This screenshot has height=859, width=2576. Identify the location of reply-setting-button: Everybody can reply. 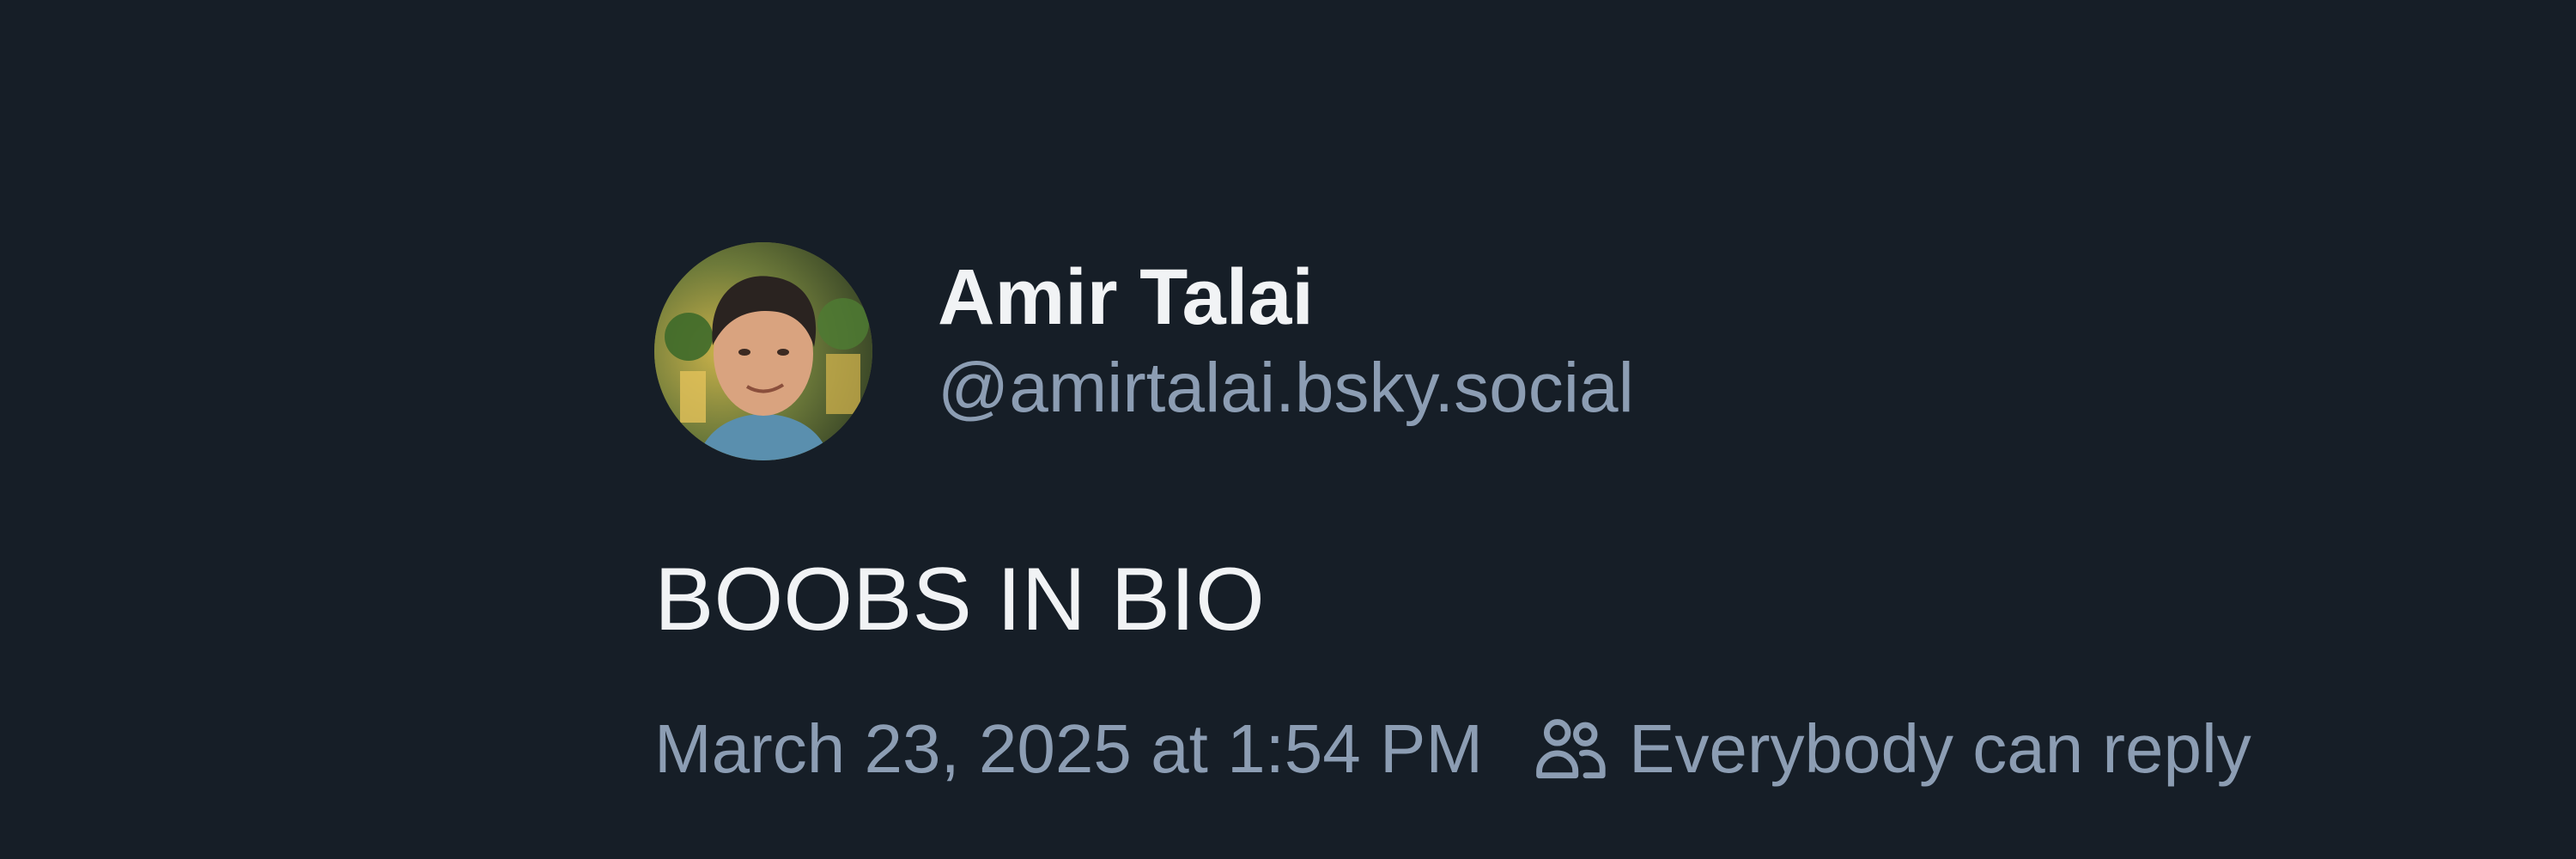
(1891, 750).